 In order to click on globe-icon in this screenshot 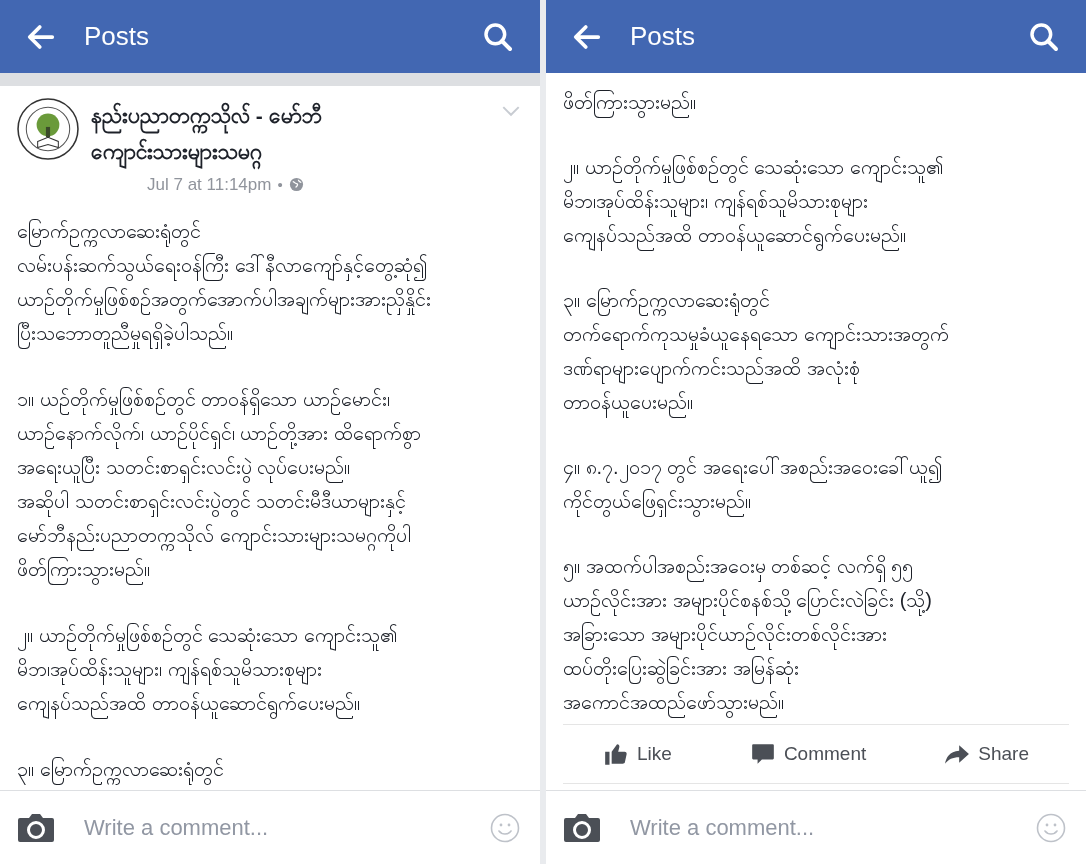, I will do `click(296, 185)`.